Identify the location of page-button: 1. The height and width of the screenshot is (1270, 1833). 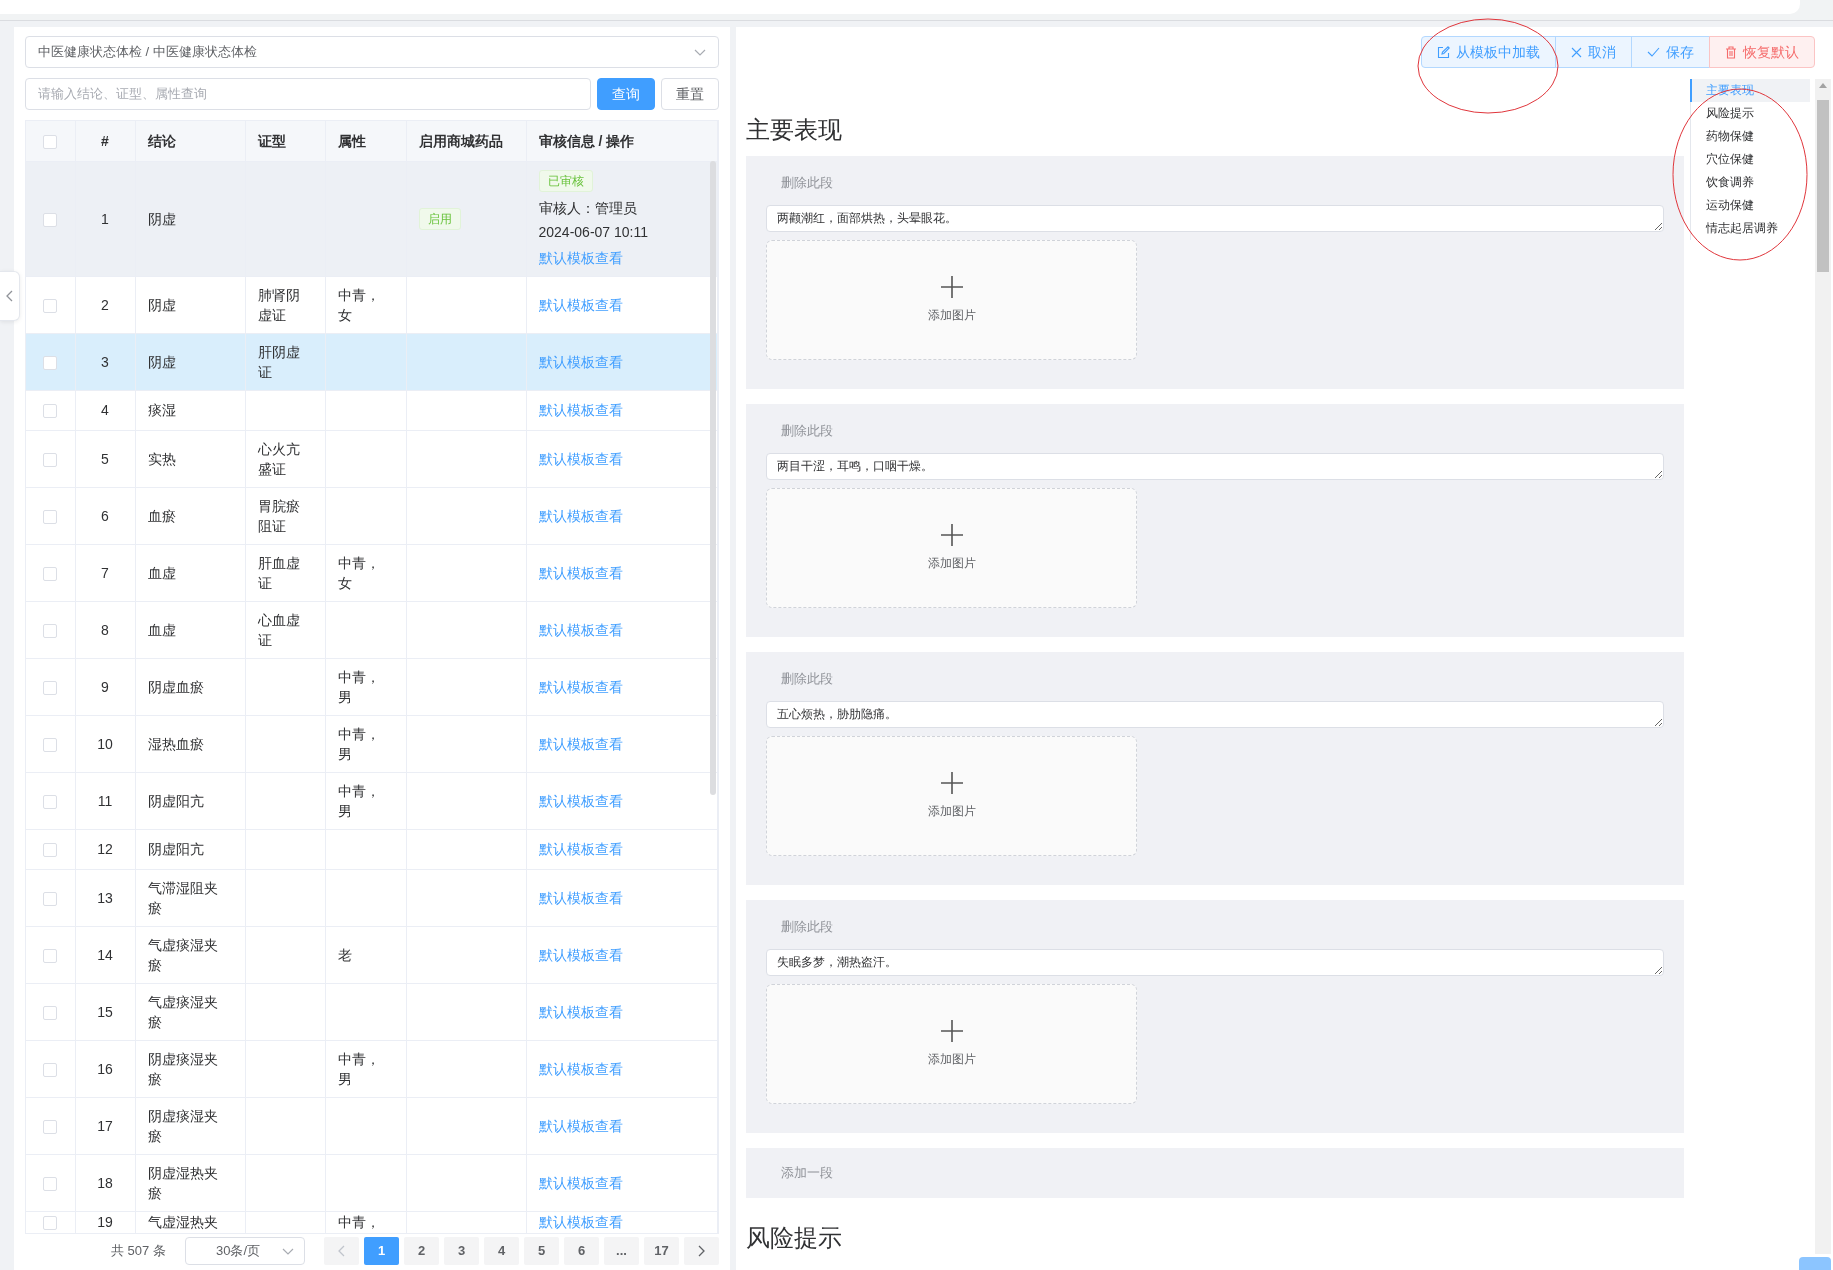
(381, 1251).